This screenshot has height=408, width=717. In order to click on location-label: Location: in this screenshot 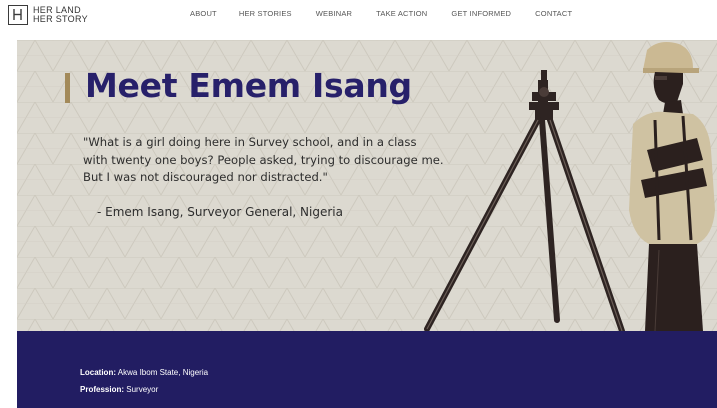, I will do `click(98, 372)`.